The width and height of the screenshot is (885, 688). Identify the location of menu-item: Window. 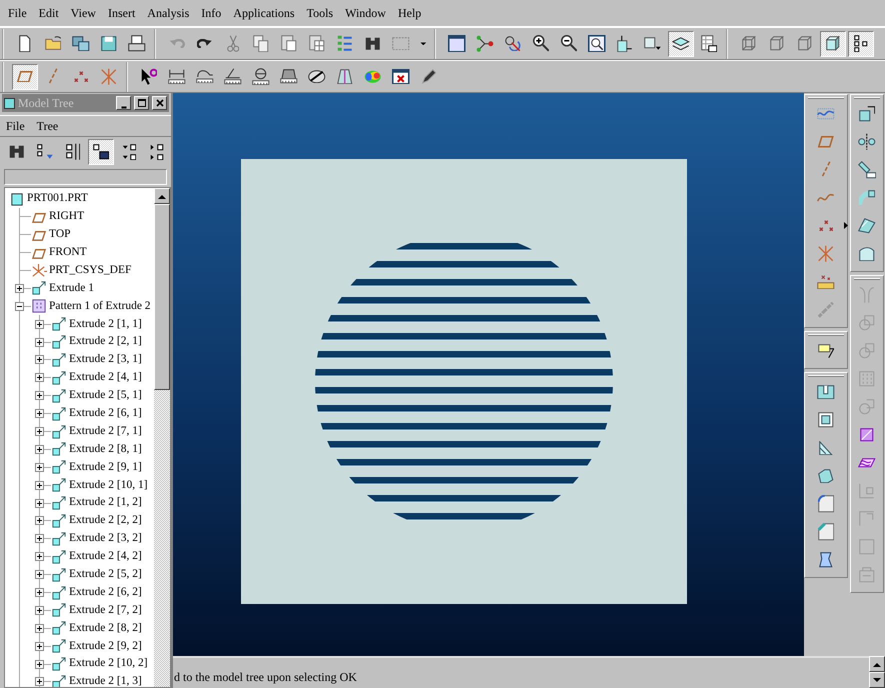
(365, 13).